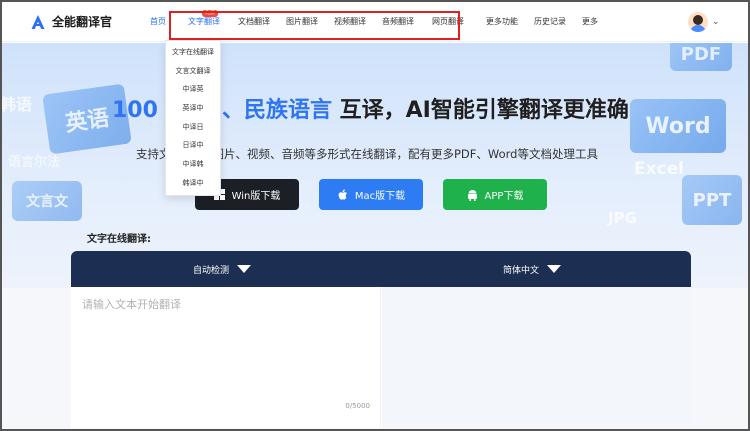  I want to click on chevron-down-icon: ⌄, so click(716, 22).